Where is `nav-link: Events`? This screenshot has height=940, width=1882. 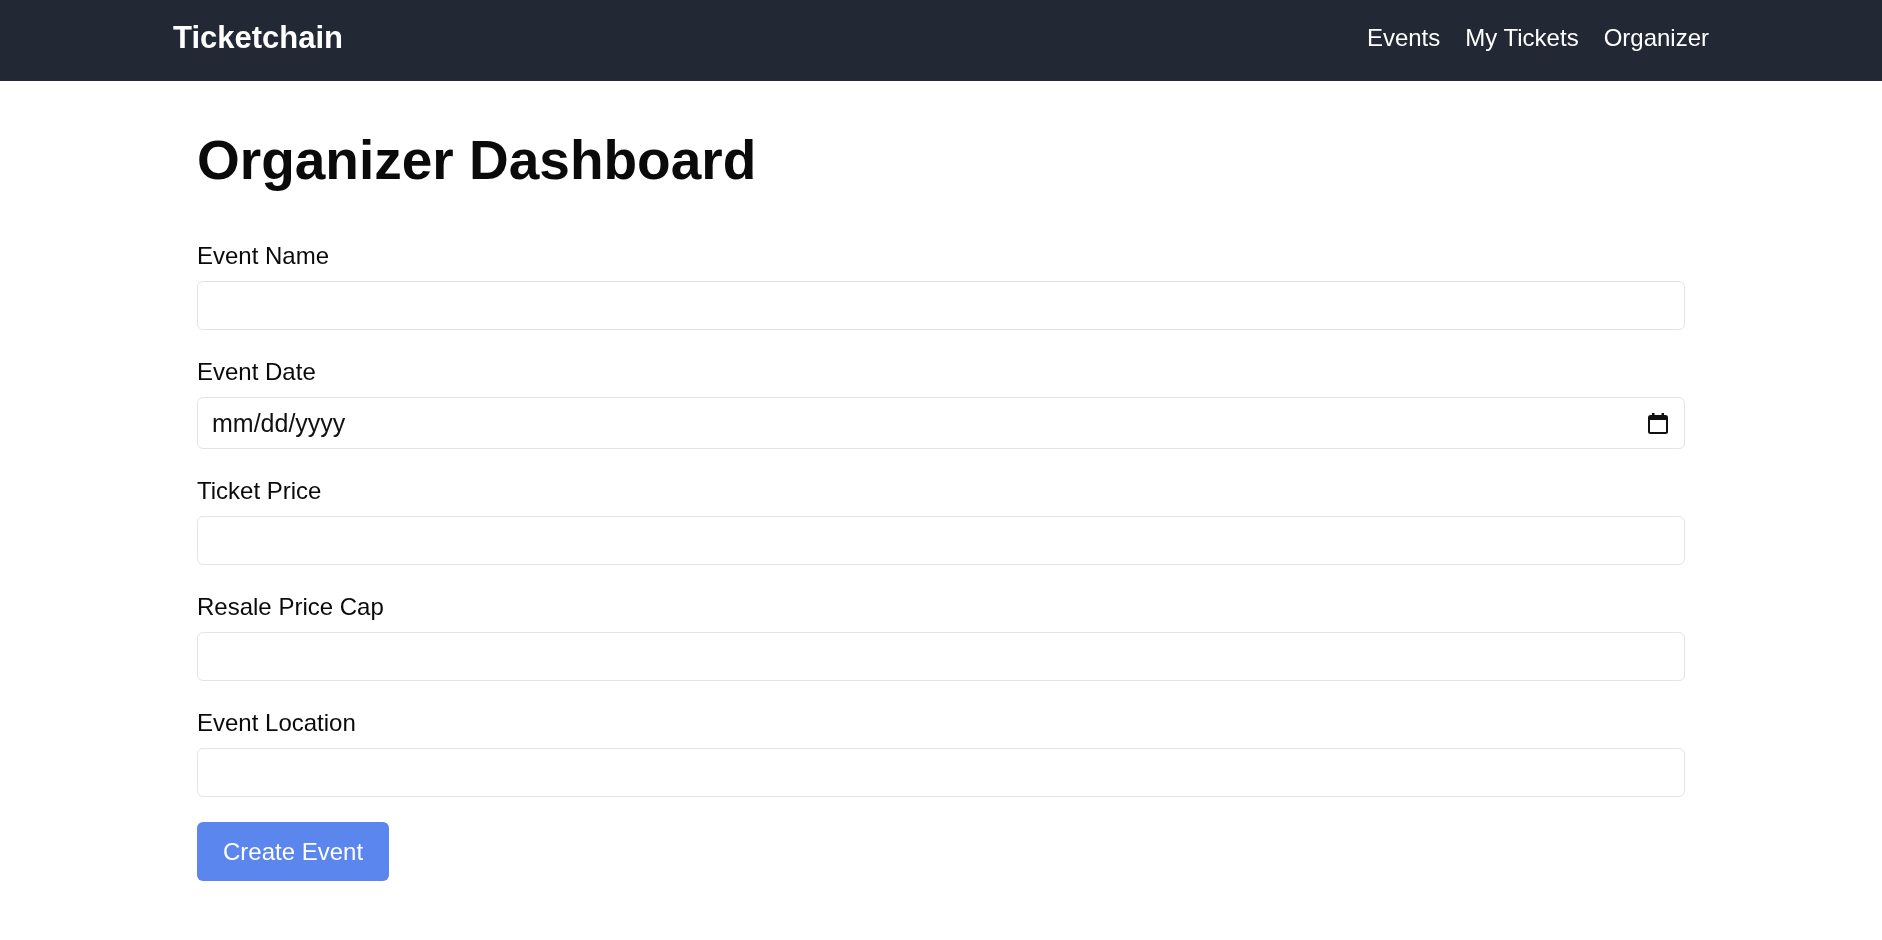 nav-link: Events is located at coordinates (1403, 37).